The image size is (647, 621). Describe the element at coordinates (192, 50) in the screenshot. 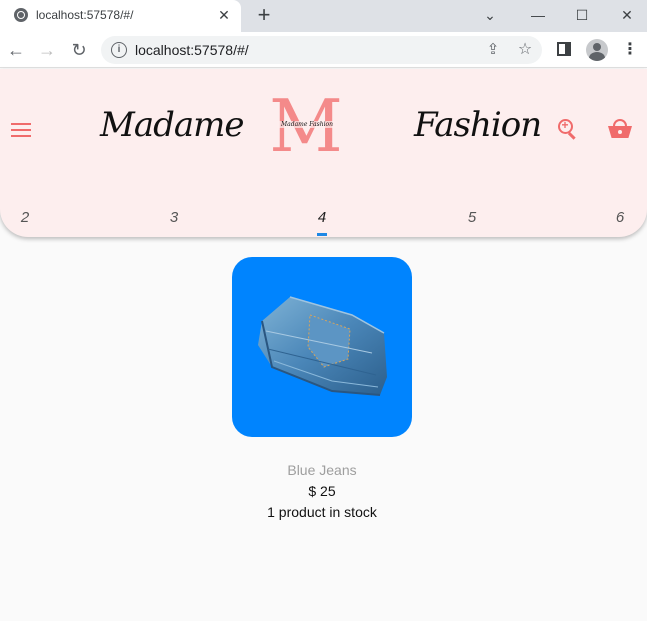

I see `url-text: localhost:57578/#/` at that location.